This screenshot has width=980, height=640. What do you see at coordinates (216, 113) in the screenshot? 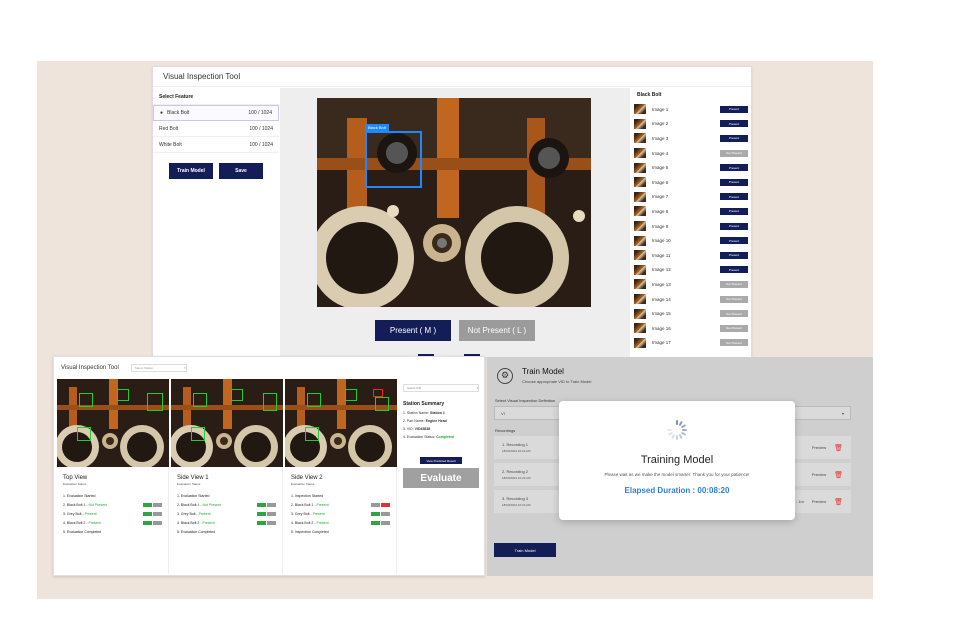
I see `feature-item-black-bolt: ● Black Bolt 100 / 1024` at bounding box center [216, 113].